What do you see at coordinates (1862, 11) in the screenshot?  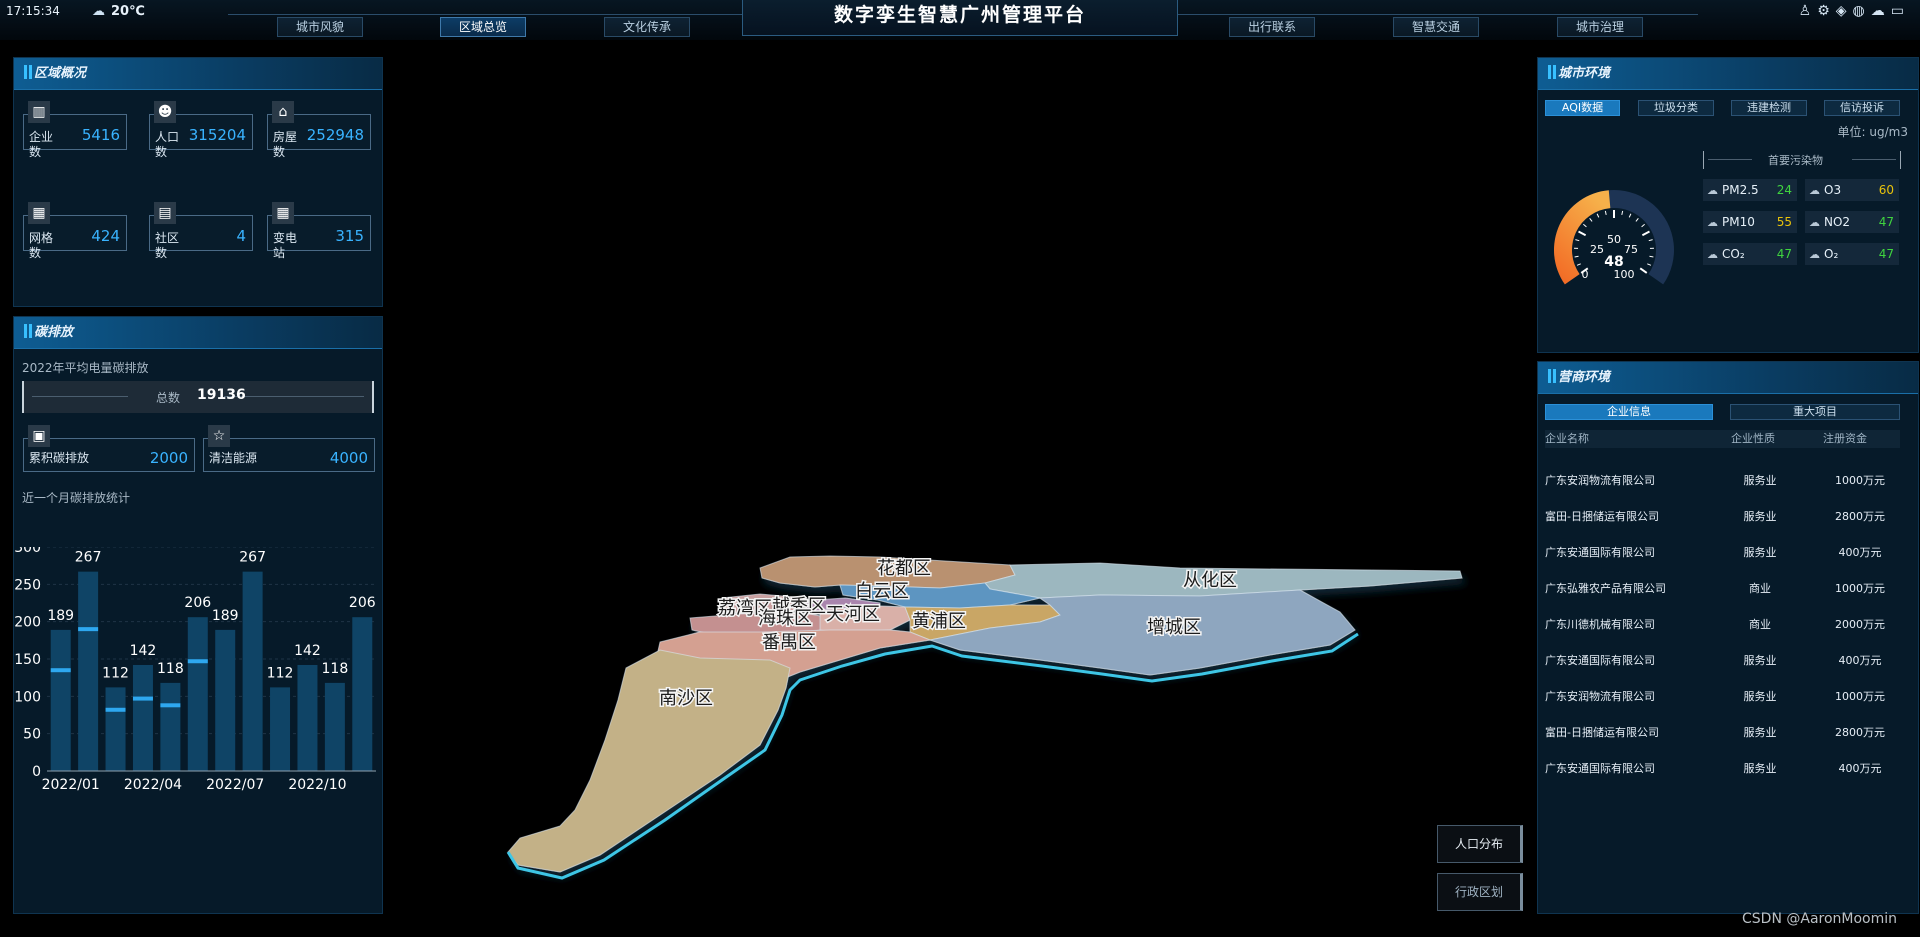 I see `globe-icon: ◍` at bounding box center [1862, 11].